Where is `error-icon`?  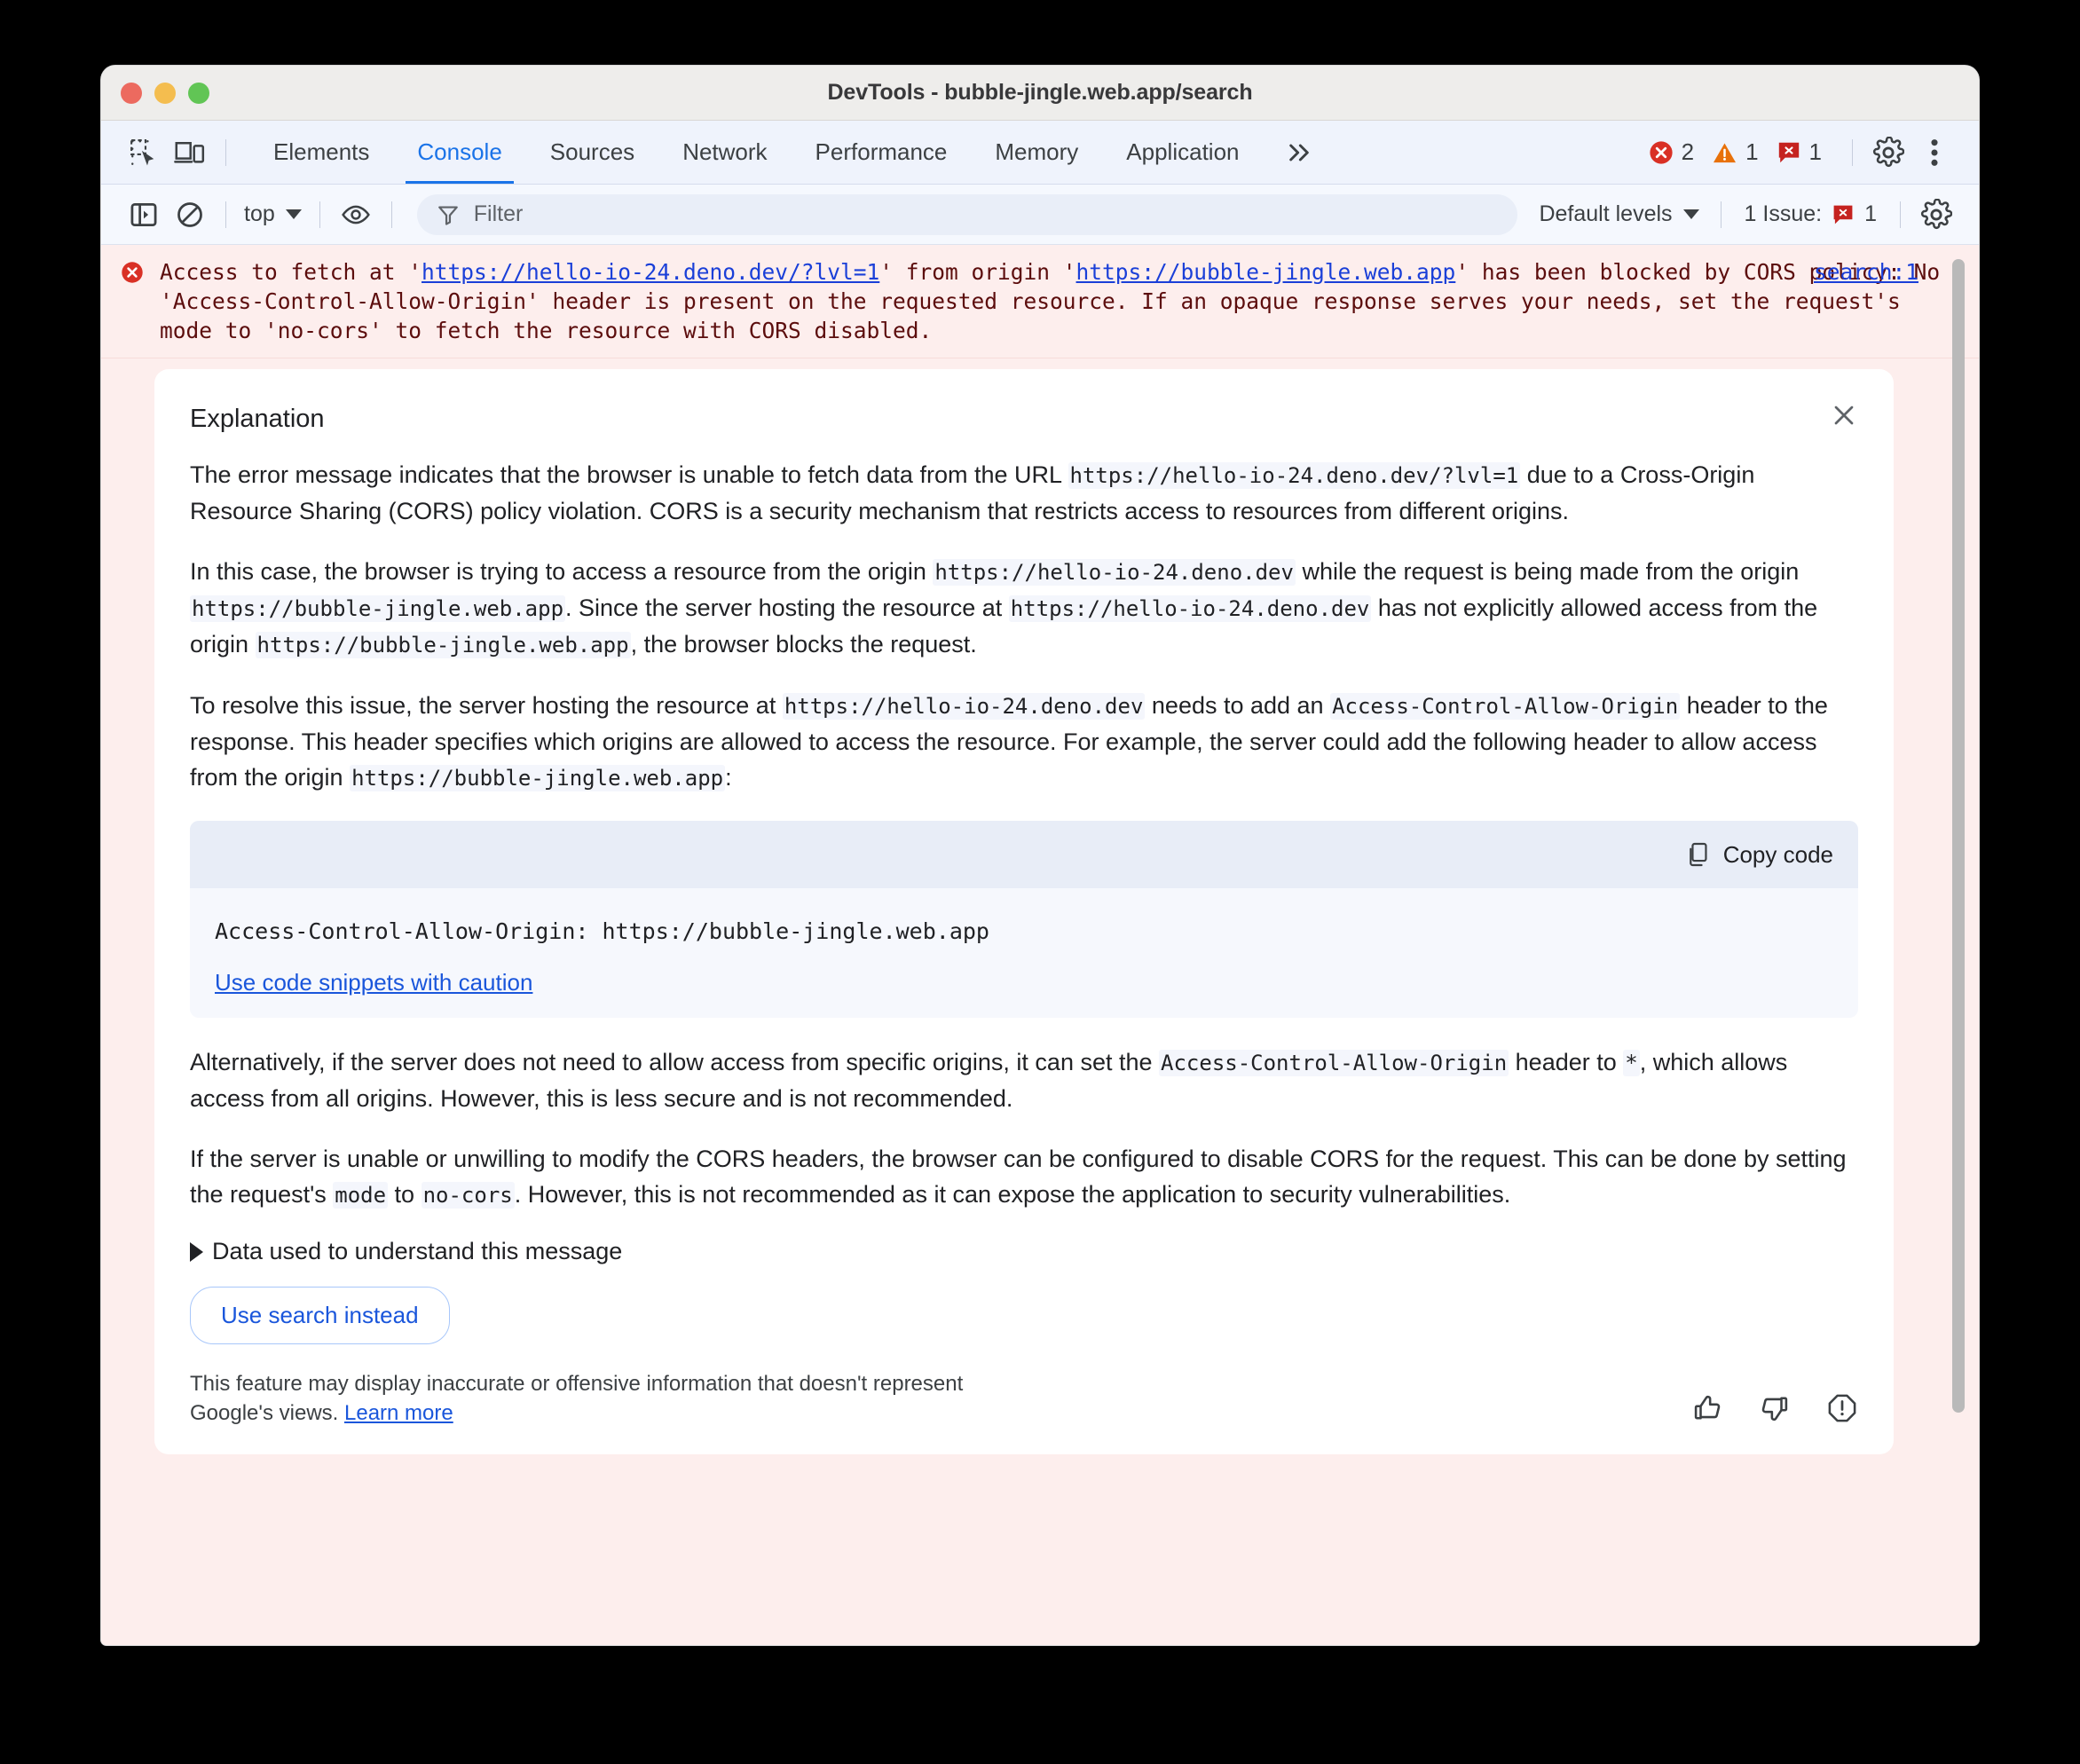
error-icon is located at coordinates (1661, 152).